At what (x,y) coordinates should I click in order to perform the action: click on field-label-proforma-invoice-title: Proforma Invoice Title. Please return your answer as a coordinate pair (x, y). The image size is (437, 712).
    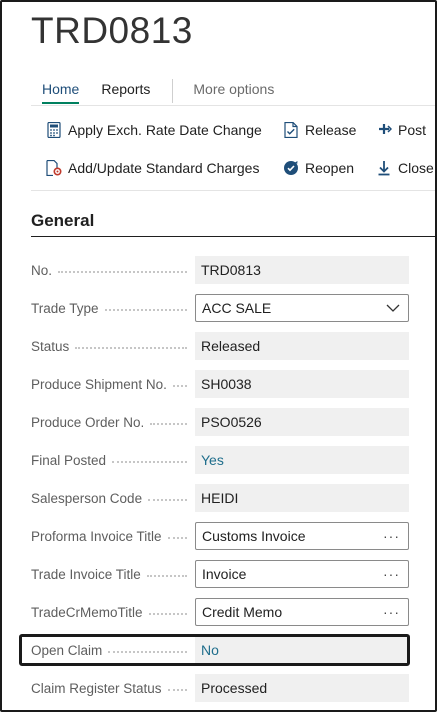
    Looking at the image, I should click on (96, 536).